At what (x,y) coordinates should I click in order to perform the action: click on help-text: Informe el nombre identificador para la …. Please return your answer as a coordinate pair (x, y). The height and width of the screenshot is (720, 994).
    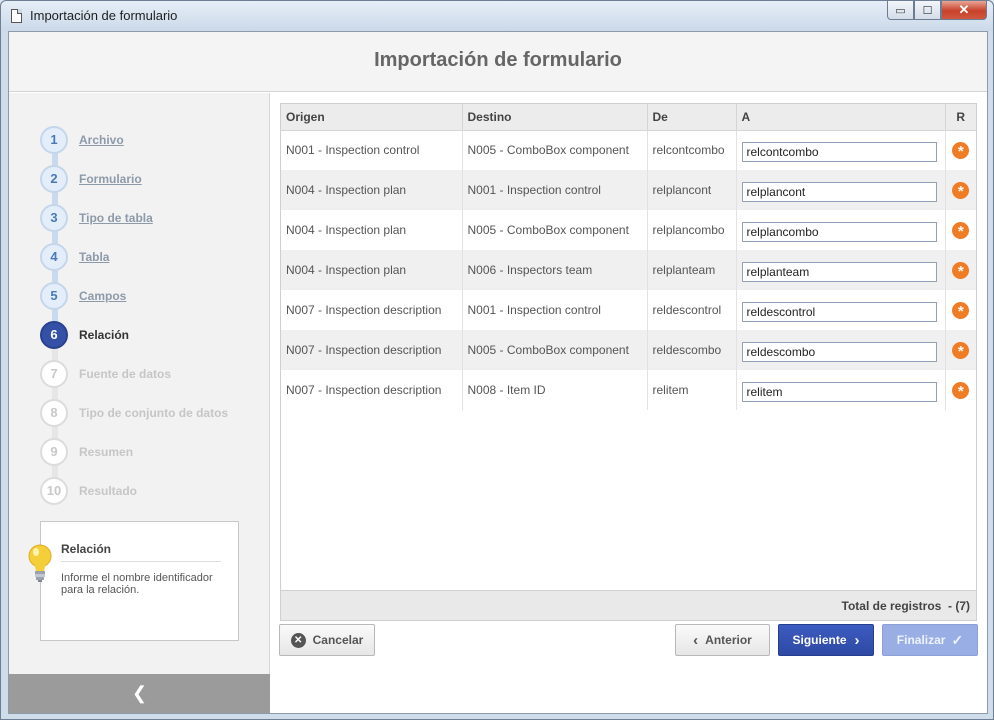
    Looking at the image, I should click on (137, 584).